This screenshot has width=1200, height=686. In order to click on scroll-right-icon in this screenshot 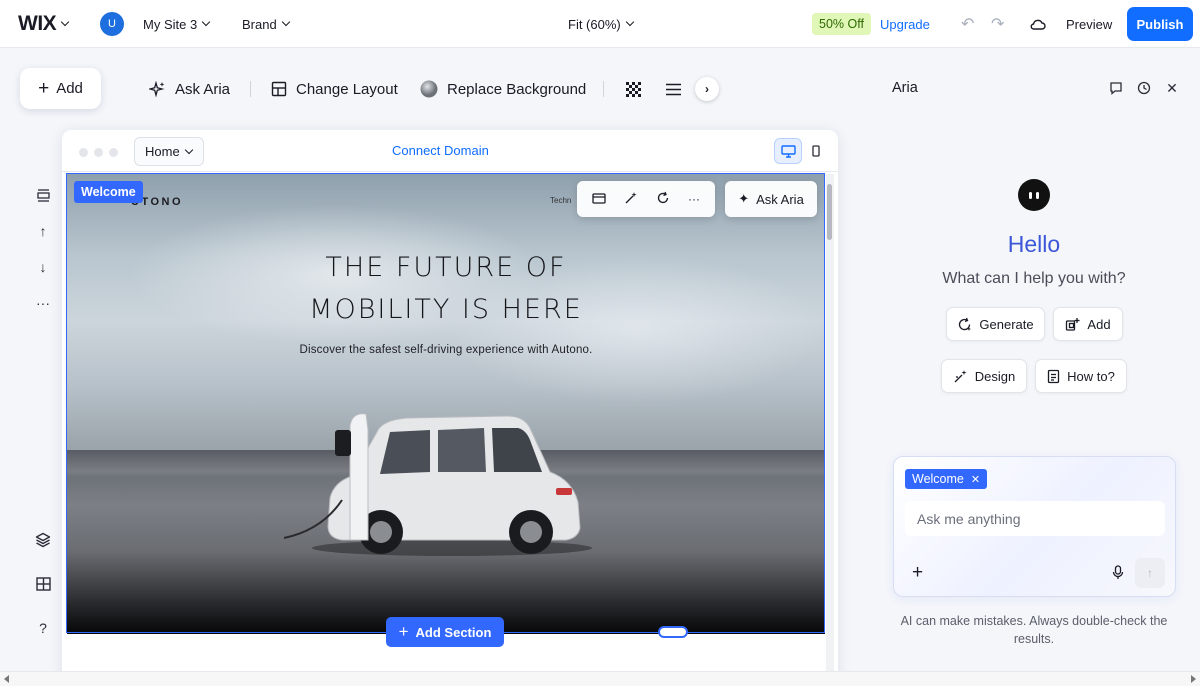, I will do `click(1193, 679)`.